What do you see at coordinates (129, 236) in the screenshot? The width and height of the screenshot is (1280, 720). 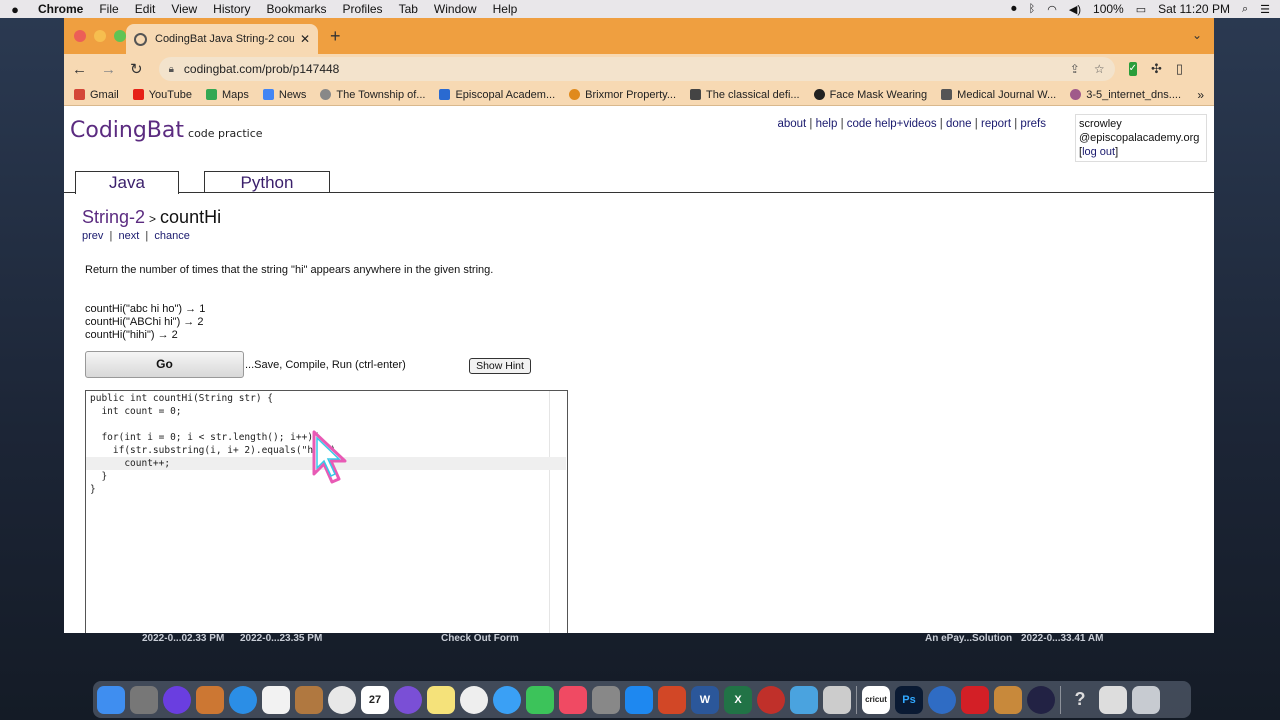 I see `next-link: next` at bounding box center [129, 236].